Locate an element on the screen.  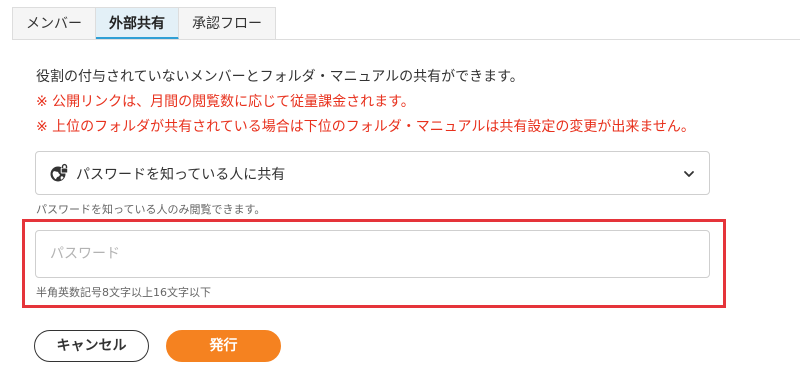
tab-bar: メンバー 外部共有 承認フロー is located at coordinates (144, 23).